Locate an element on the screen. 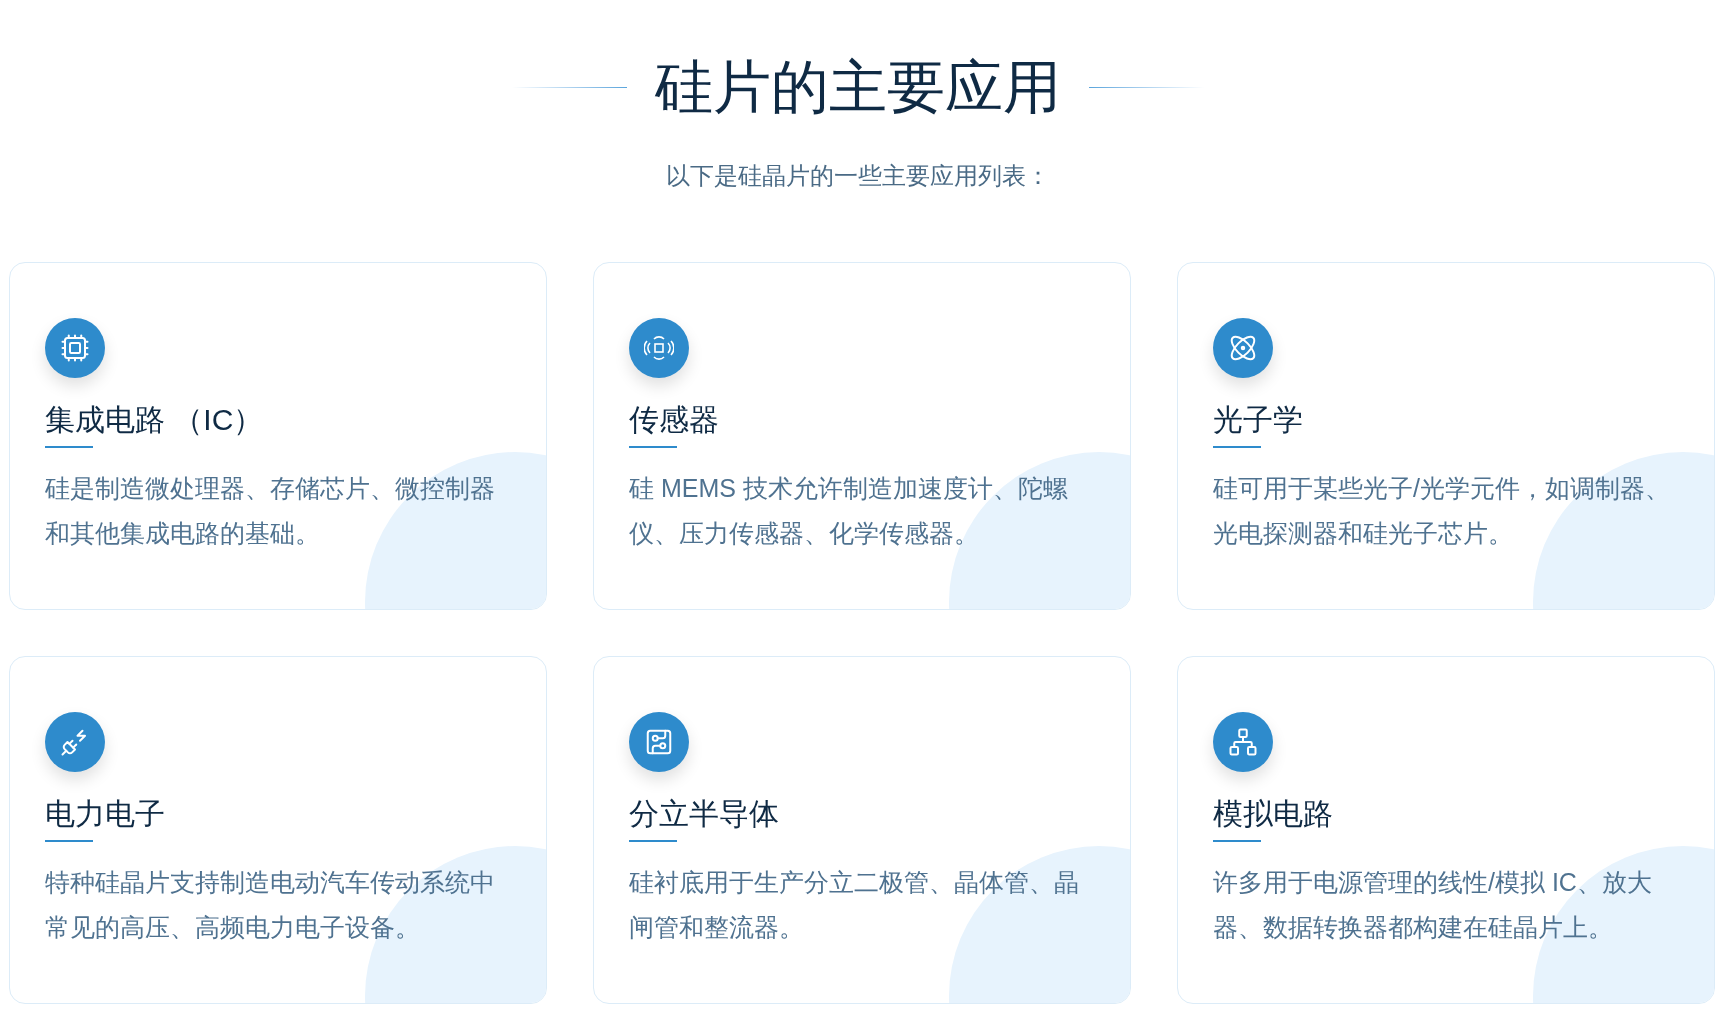 The width and height of the screenshot is (1715, 1010). card-heading: 传感器 is located at coordinates (674, 420).